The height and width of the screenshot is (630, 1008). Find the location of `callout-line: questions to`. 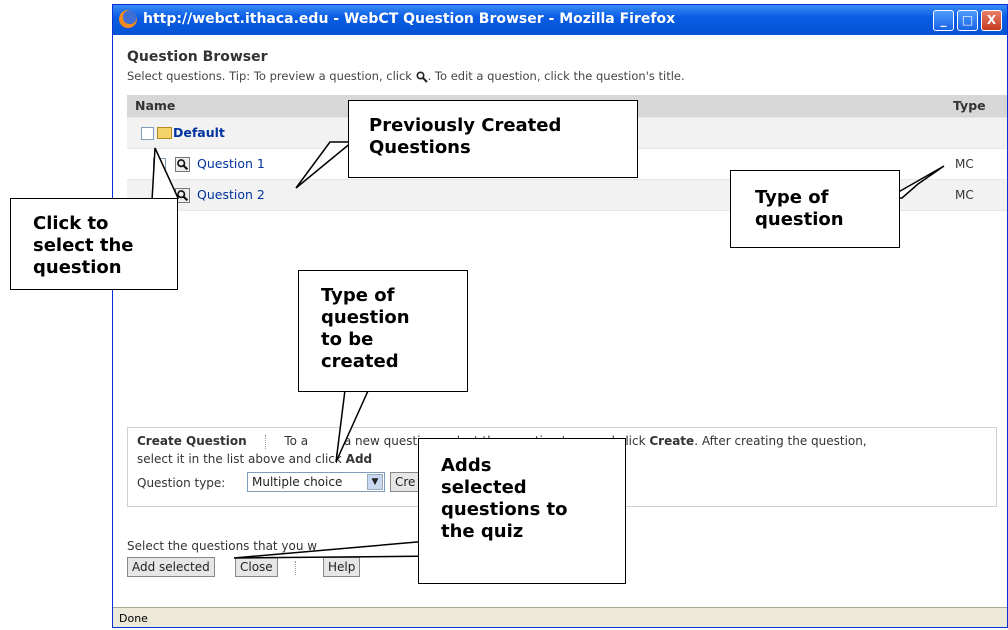

callout-line: questions to is located at coordinates (504, 509).